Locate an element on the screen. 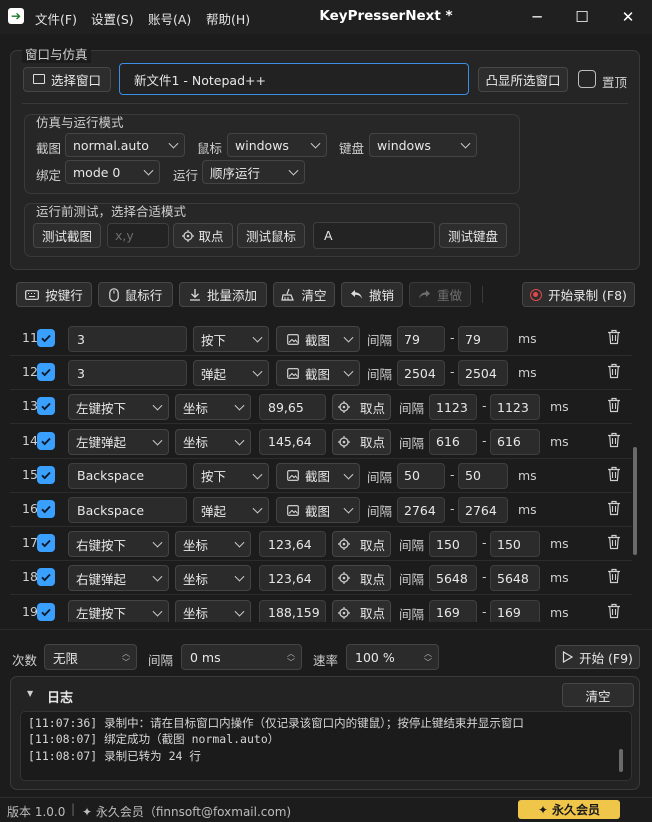 The image size is (652, 822). run-mode-select: 顺序运行 is located at coordinates (253, 172).